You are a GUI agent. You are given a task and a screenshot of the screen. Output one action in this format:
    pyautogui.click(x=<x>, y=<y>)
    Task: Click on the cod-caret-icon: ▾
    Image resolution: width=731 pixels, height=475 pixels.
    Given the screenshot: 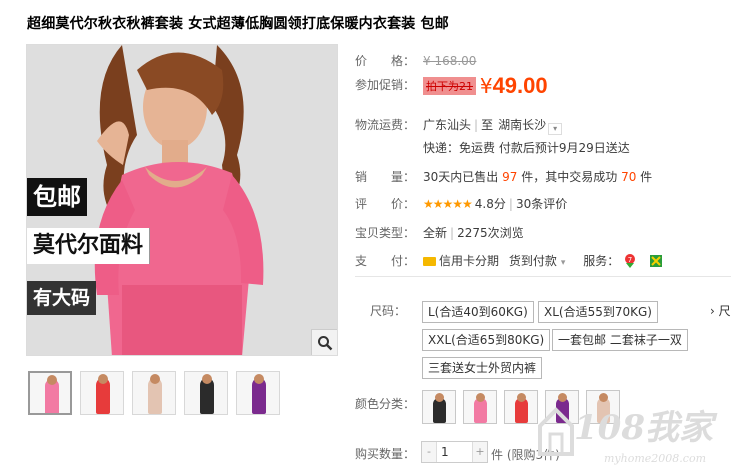 What is the action you would take?
    pyautogui.click(x=563, y=263)
    